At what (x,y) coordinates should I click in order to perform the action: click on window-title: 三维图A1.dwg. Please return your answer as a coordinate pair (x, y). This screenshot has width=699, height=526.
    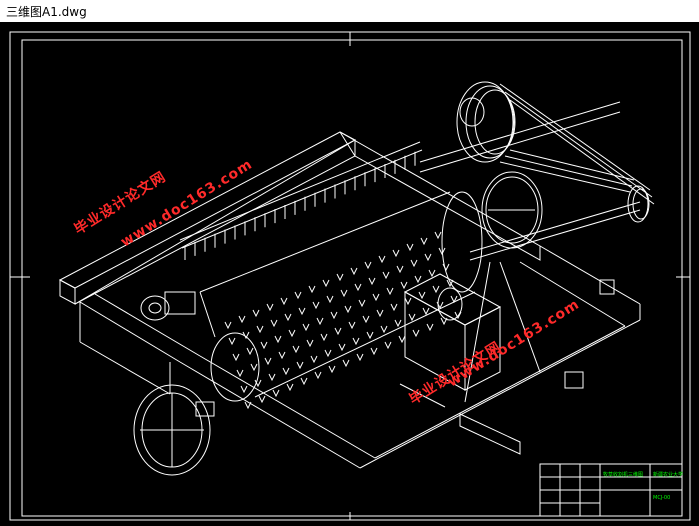
    Looking at the image, I should click on (46, 12).